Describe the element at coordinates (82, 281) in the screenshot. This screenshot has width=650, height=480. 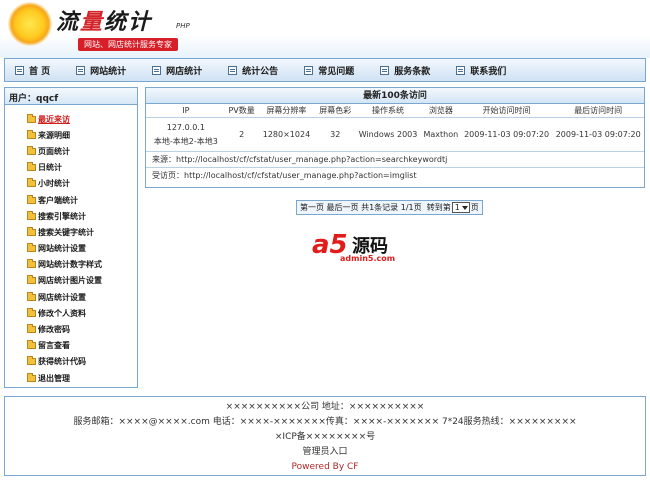
I see `sidebar-item-shop-image-settings: 网店统计图片设置` at that location.